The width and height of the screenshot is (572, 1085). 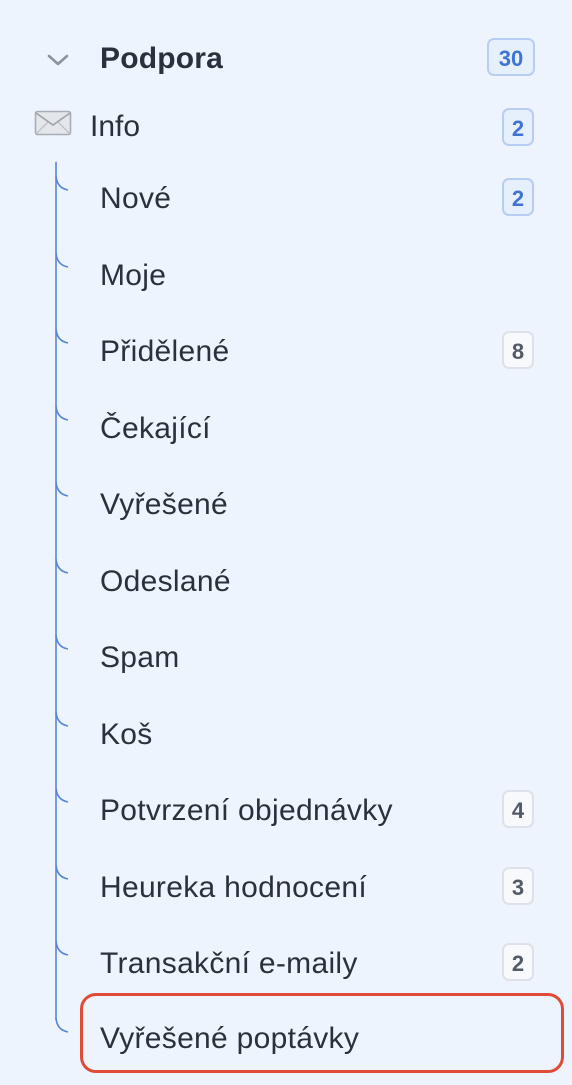 What do you see at coordinates (286, 351) in the screenshot?
I see `folder-item-pridelene: Přidělené 8` at bounding box center [286, 351].